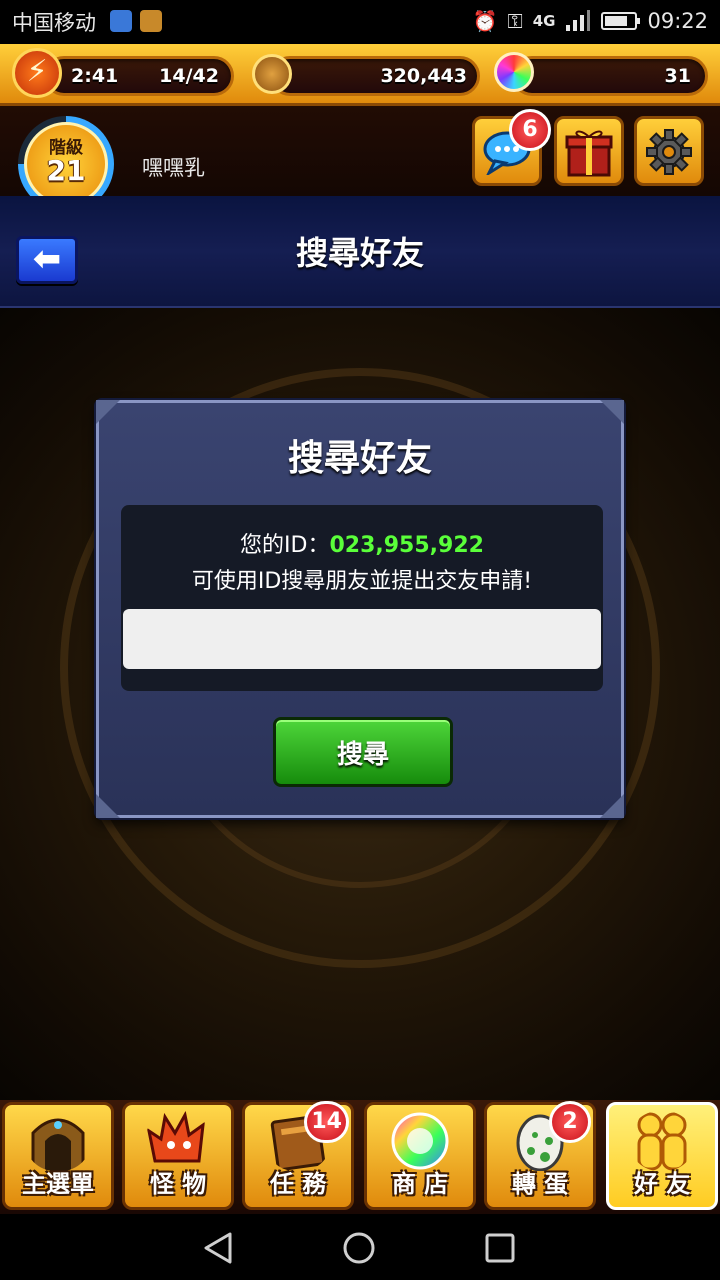  What do you see at coordinates (360, 22) in the screenshot?
I see `status-bar: 中国移动 ⏰ ⚿ 4G 09:22` at bounding box center [360, 22].